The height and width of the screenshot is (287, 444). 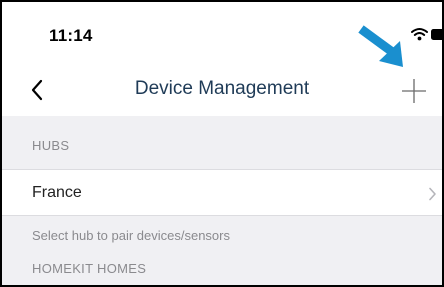 What do you see at coordinates (414, 91) in the screenshot?
I see `plus-icon` at bounding box center [414, 91].